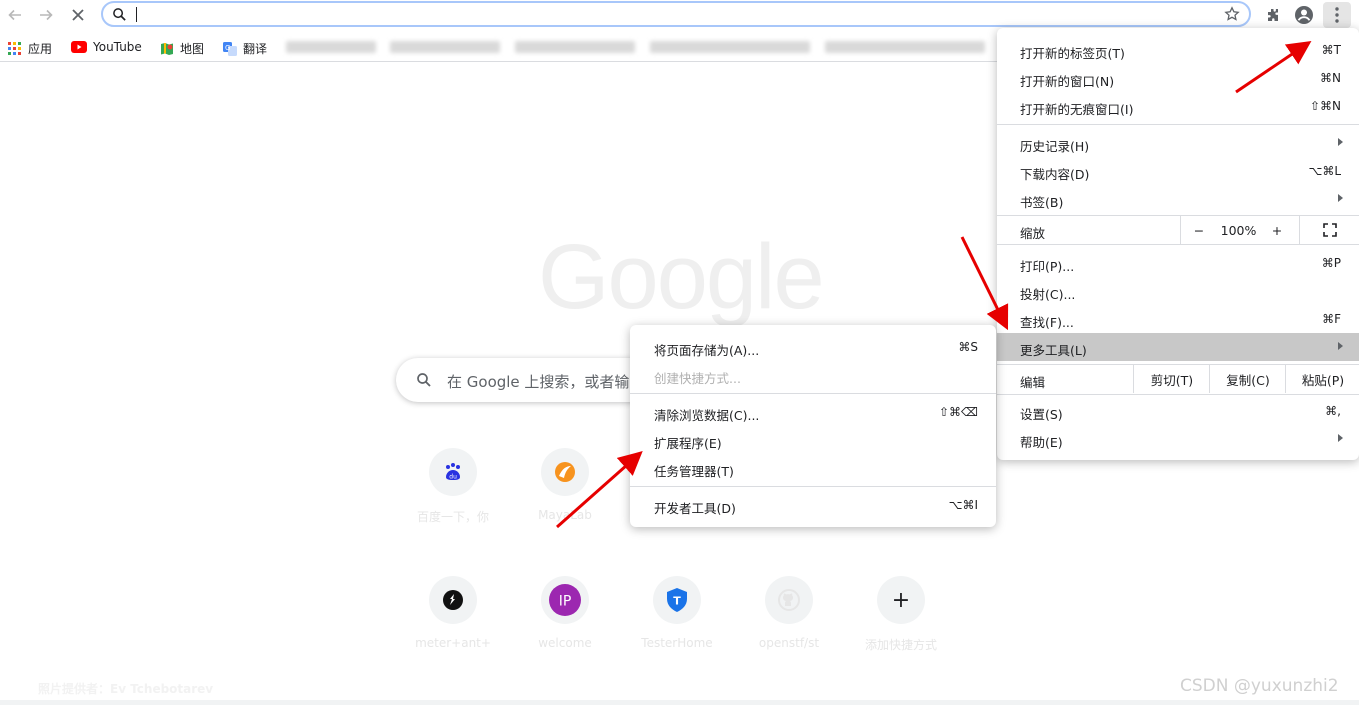 The image size is (1359, 705). I want to click on paste-button: 粘贴(P), so click(1322, 379).